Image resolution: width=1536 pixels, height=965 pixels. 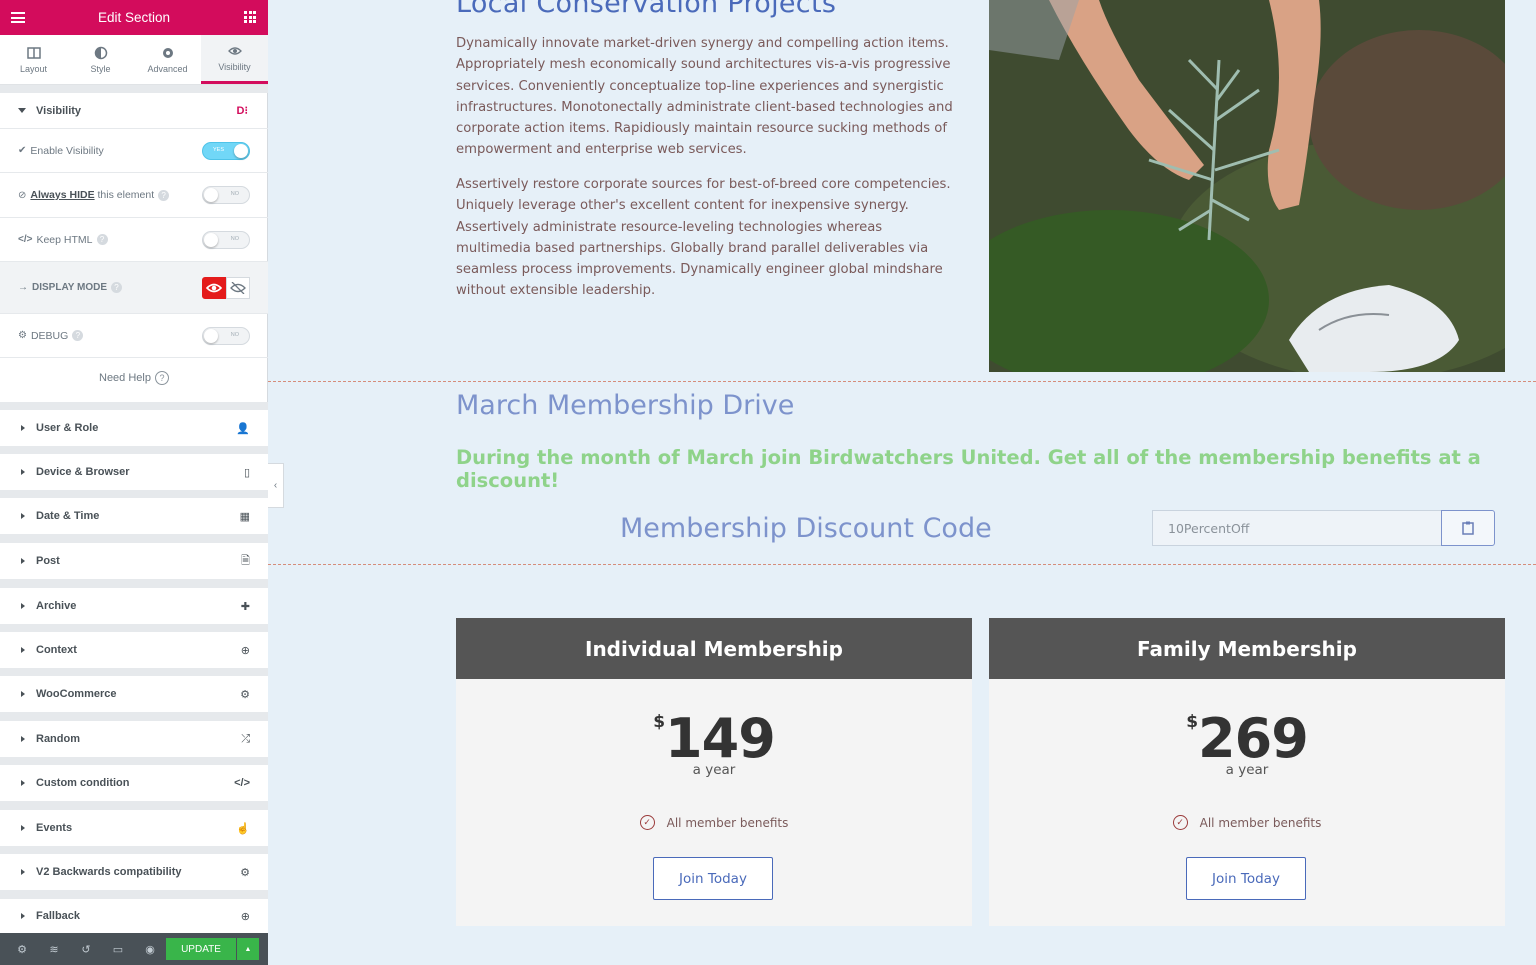 What do you see at coordinates (243, 428) in the screenshot?
I see `user-icon: 👤` at bounding box center [243, 428].